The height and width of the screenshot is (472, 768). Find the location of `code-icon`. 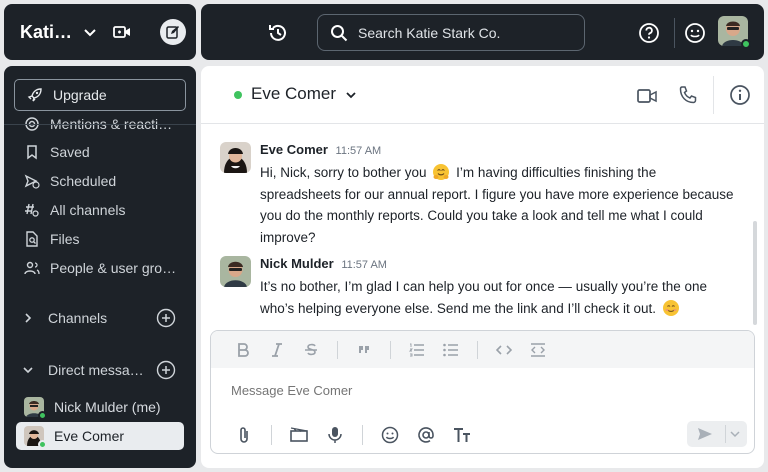

code-icon is located at coordinates (504, 350).